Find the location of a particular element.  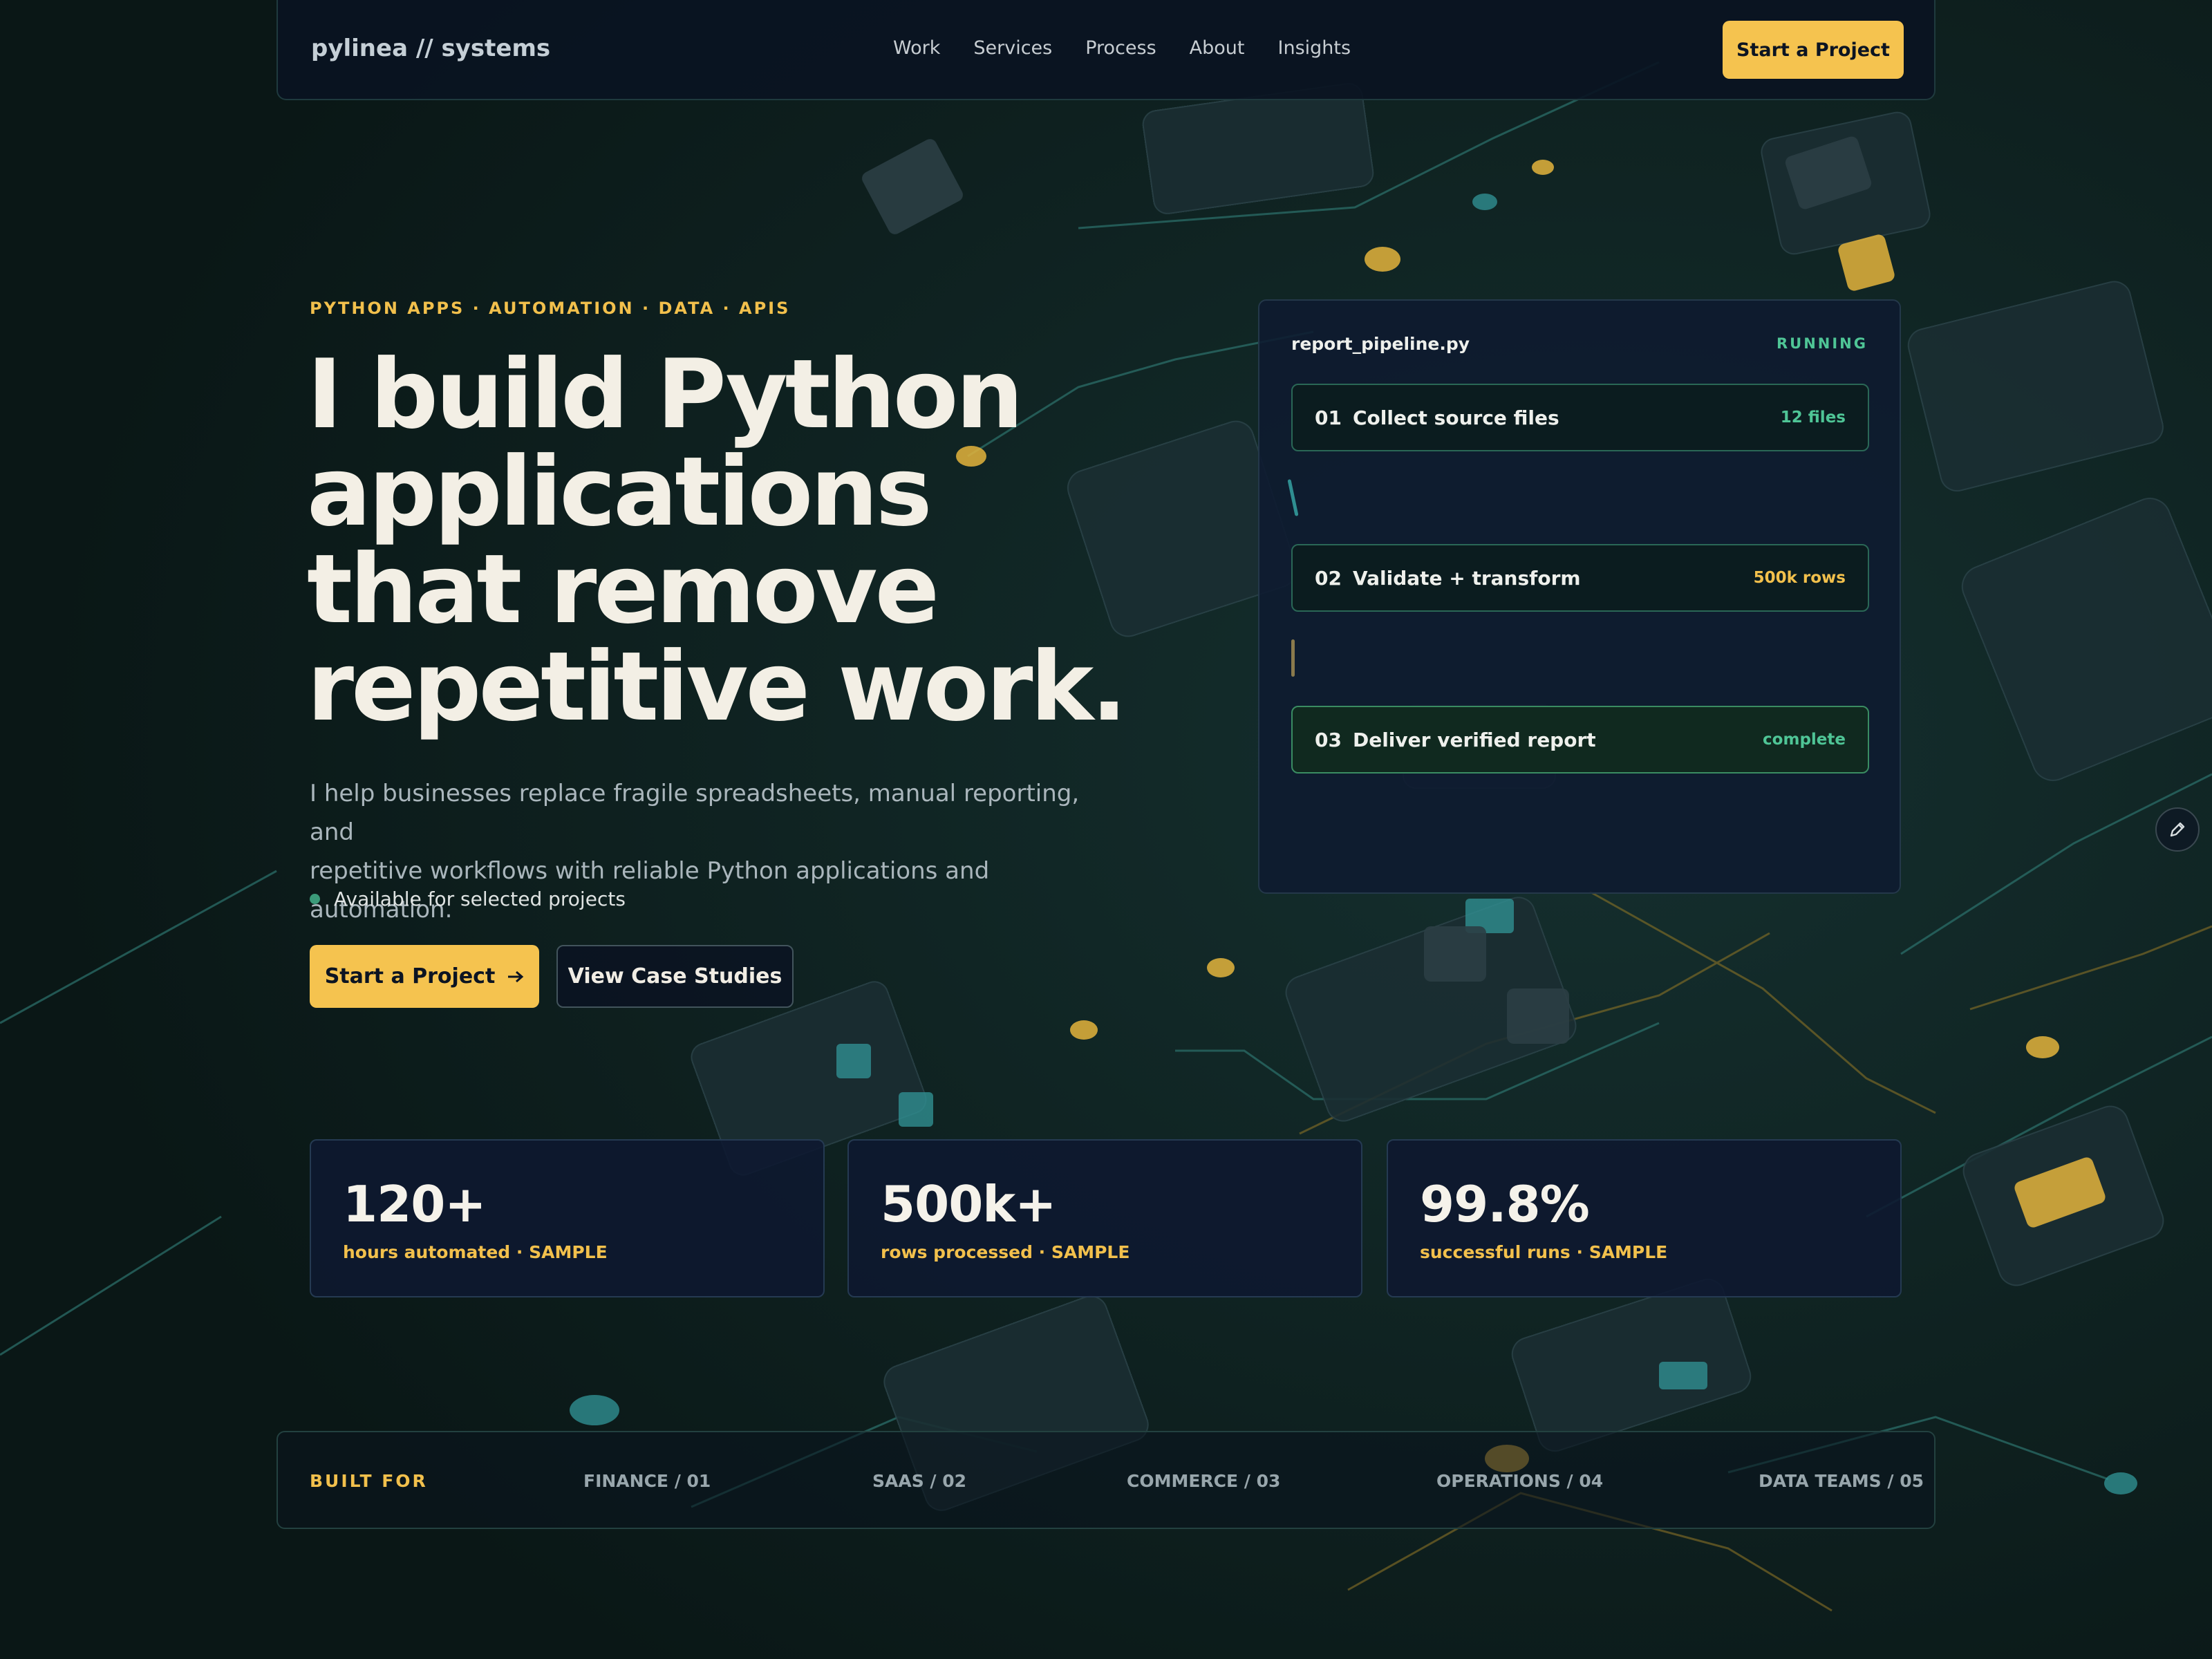

headline-line-1: I build Python is located at coordinates (665, 394).